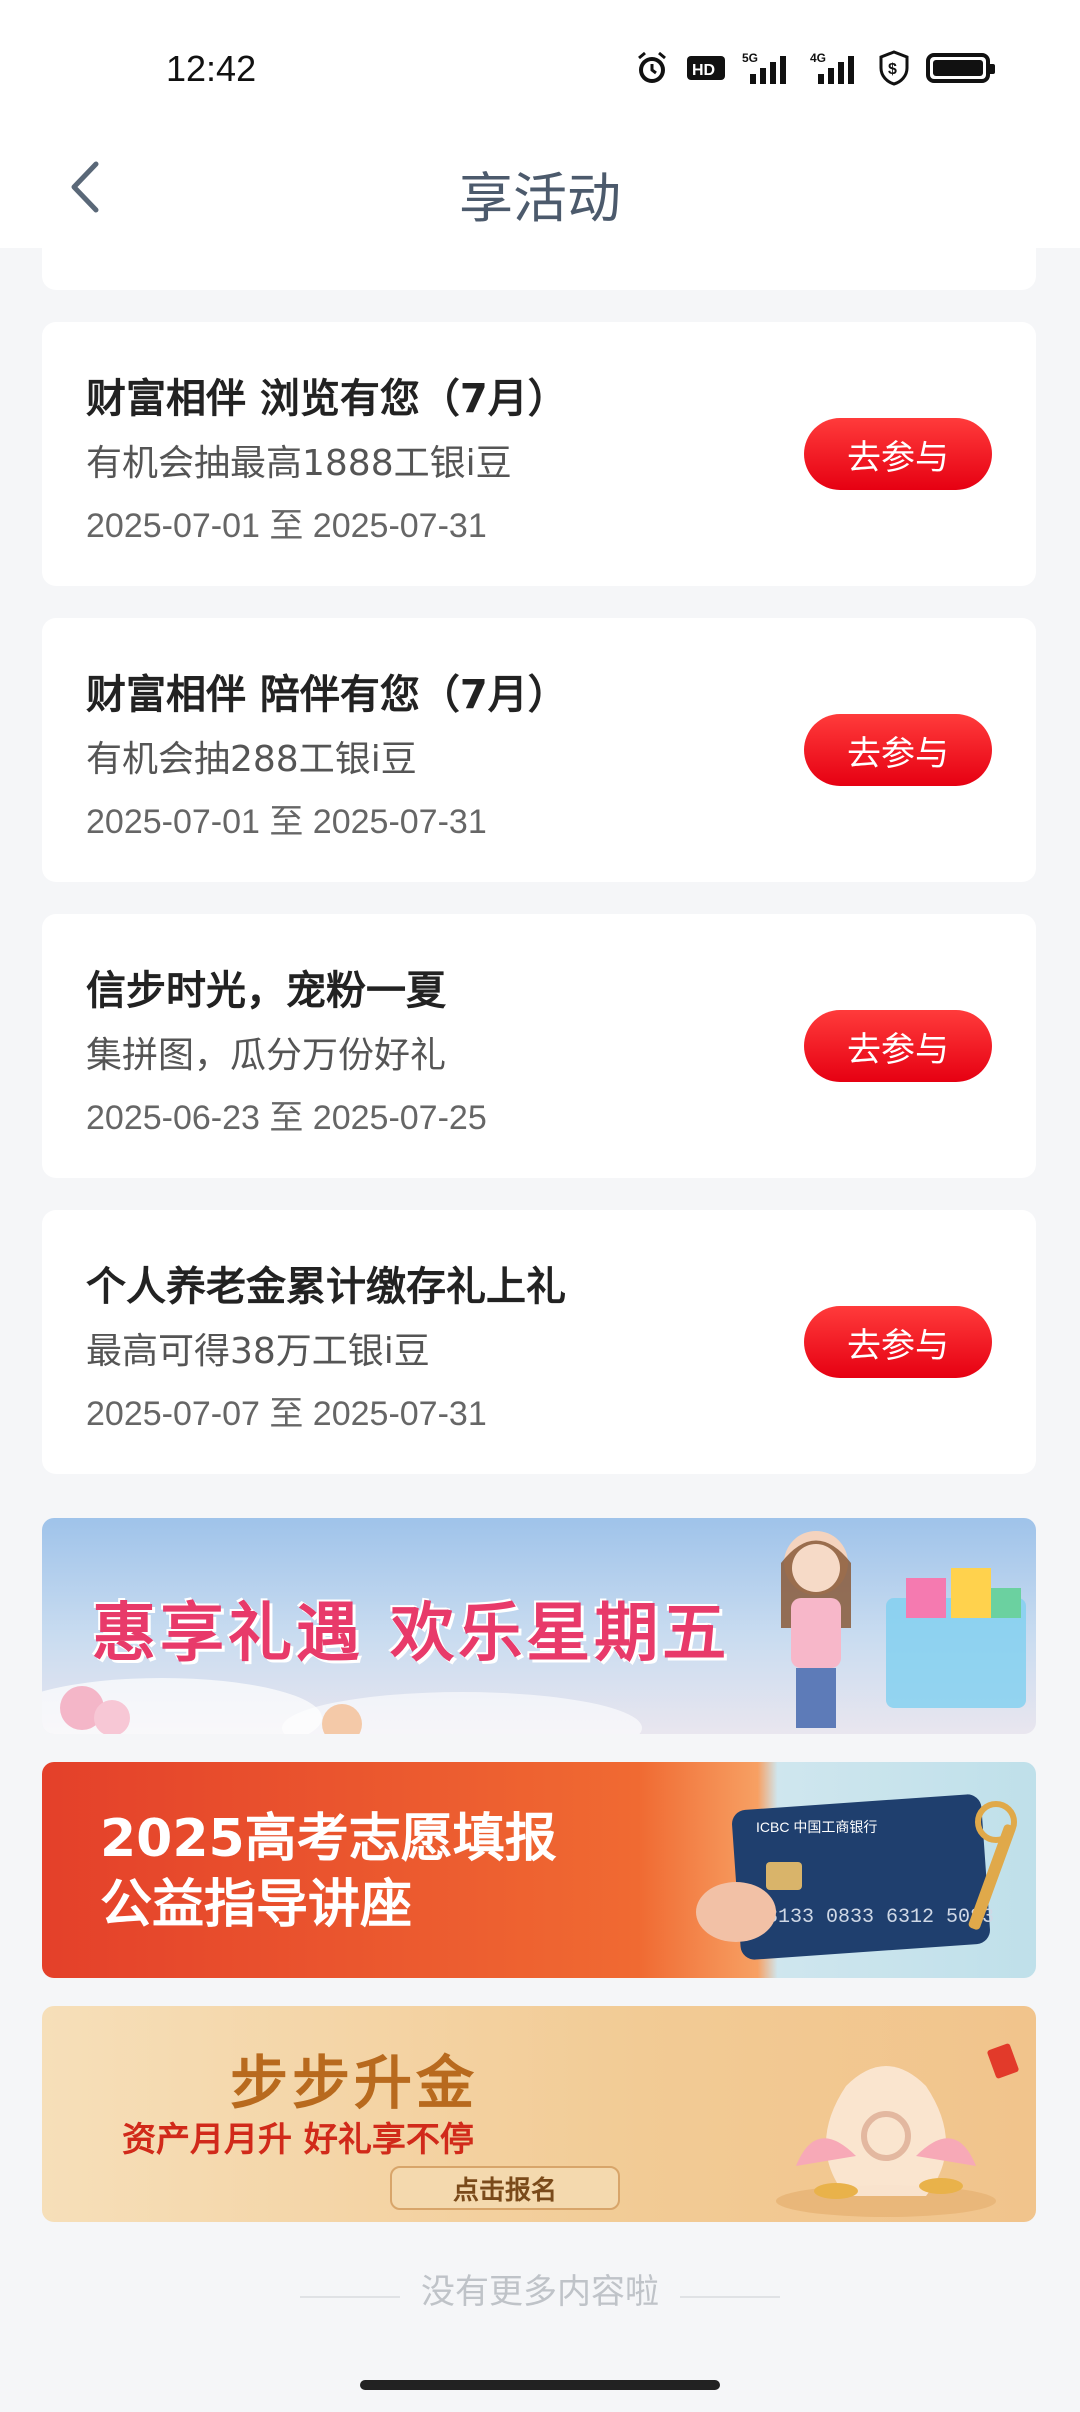 This screenshot has height=2412, width=1080. I want to click on status-bar: 12:42 HD 5G 4G $, so click(540, 65).